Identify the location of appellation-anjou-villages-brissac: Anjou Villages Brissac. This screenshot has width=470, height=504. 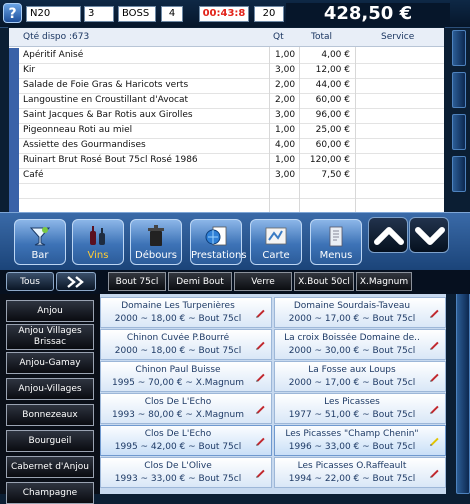
(50, 337).